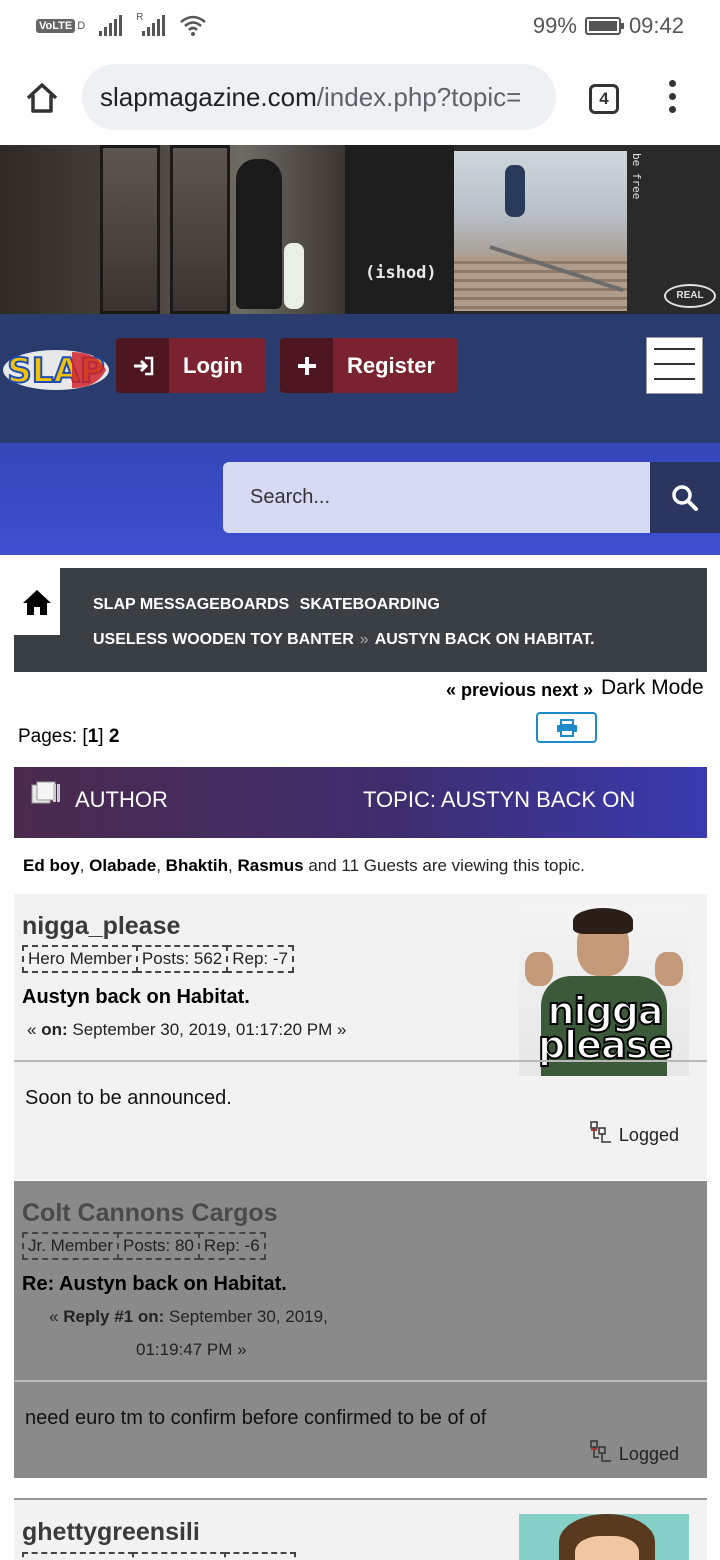  Describe the element at coordinates (154, 1284) in the screenshot. I see `post-subject: Re: Austyn back on Habitat.` at that location.